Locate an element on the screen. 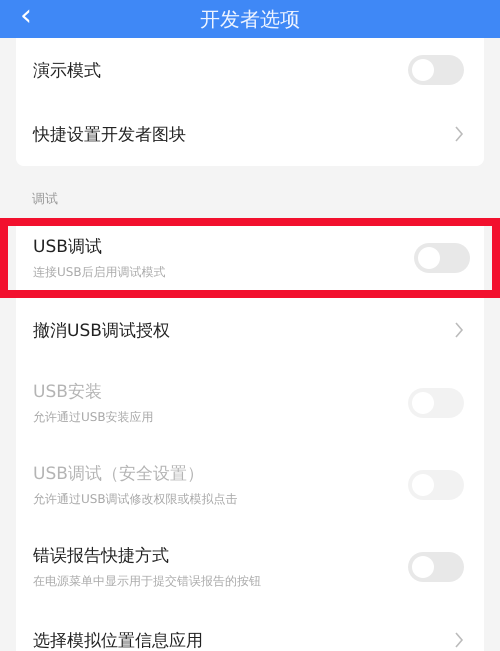 The width and height of the screenshot is (500, 651). settings-row: 错误报告快捷方式 在电源菜单中显示用于提交错误报告的按钮 is located at coordinates (250, 567).